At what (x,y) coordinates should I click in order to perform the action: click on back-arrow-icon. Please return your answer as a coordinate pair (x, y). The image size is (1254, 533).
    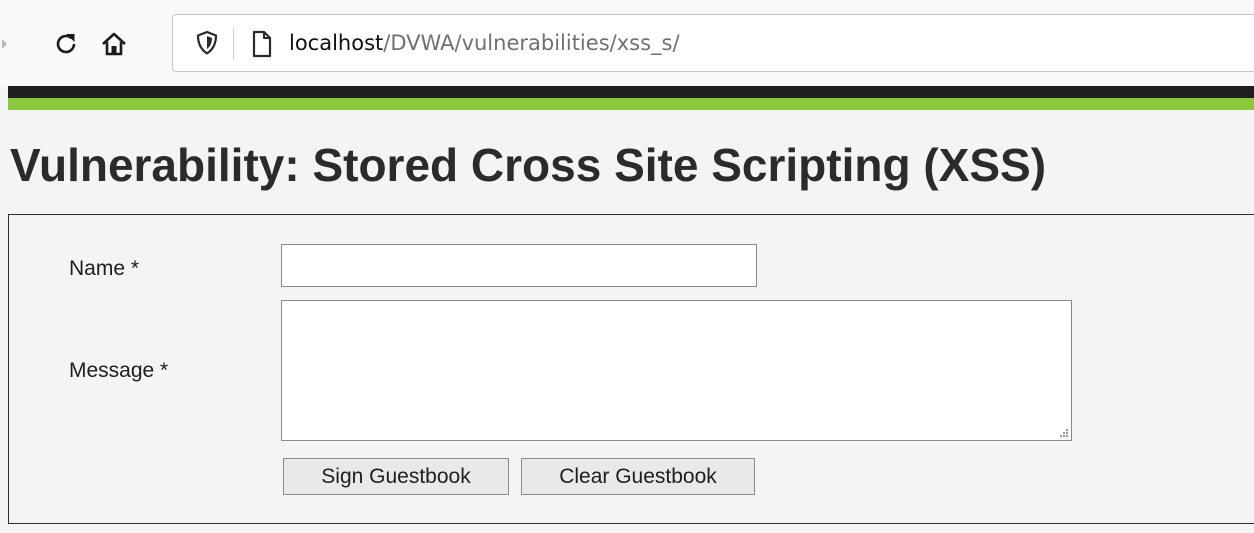
    Looking at the image, I should click on (5, 44).